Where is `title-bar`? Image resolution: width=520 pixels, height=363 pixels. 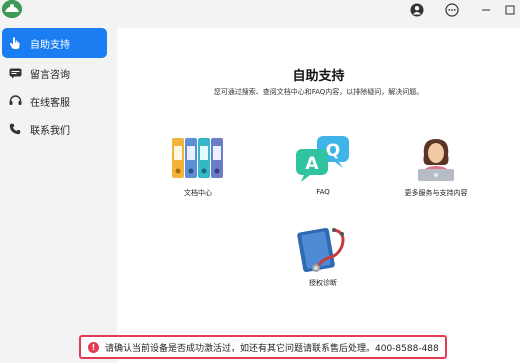
title-bar is located at coordinates (260, 12).